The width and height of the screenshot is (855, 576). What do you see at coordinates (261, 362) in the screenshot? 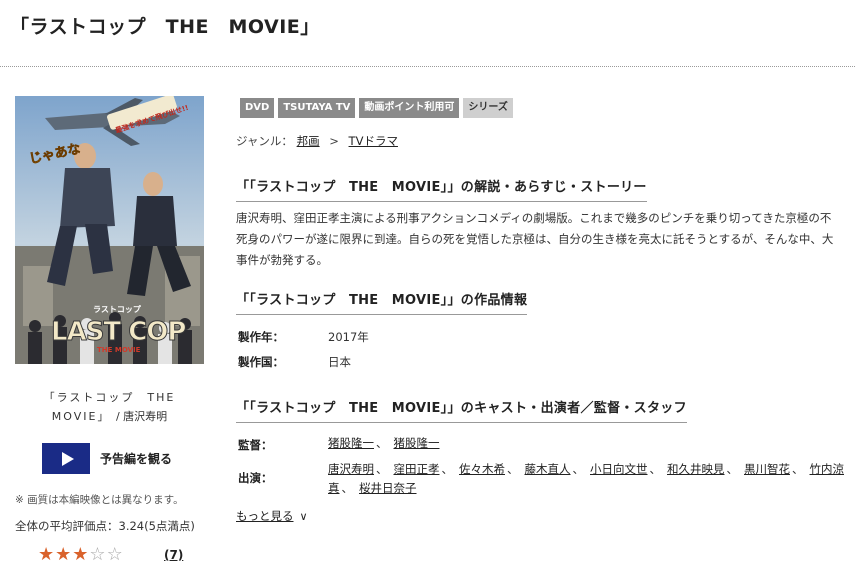
I see `country-label: 製作国：` at bounding box center [261, 362].